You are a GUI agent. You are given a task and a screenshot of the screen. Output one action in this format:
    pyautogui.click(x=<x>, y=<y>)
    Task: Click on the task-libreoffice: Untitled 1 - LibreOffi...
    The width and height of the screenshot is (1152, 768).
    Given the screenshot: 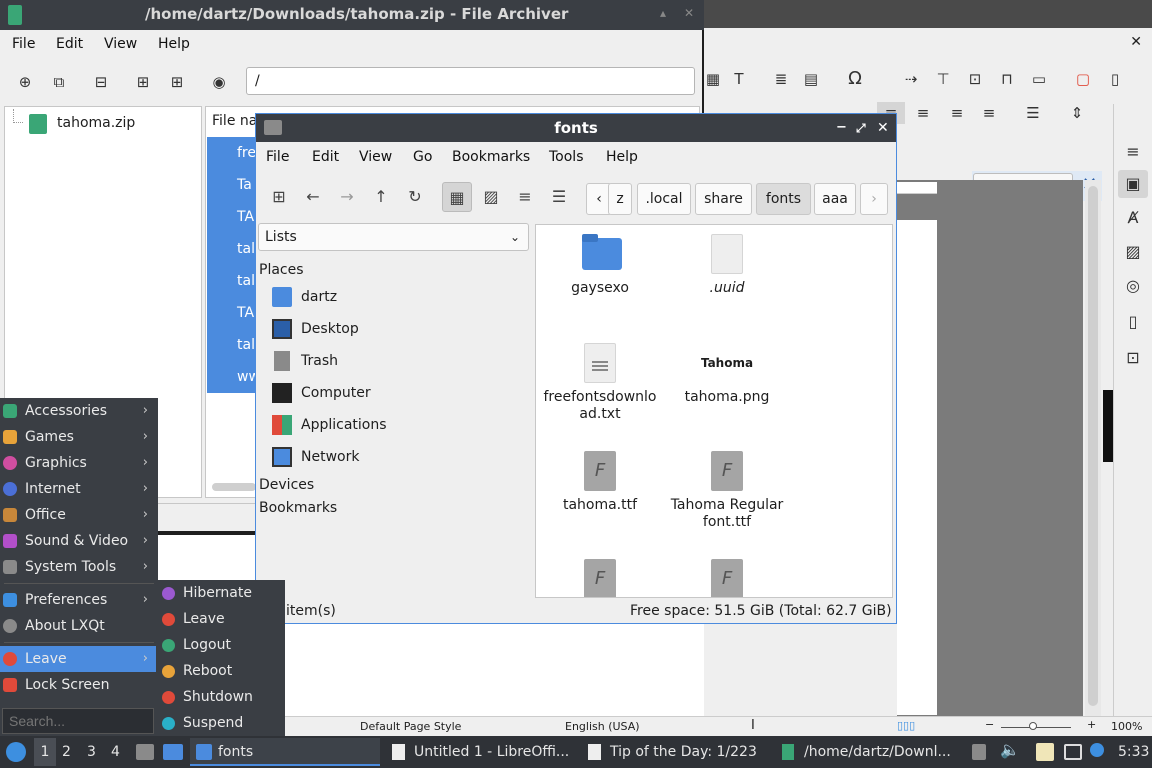 What is the action you would take?
    pyautogui.click(x=481, y=752)
    